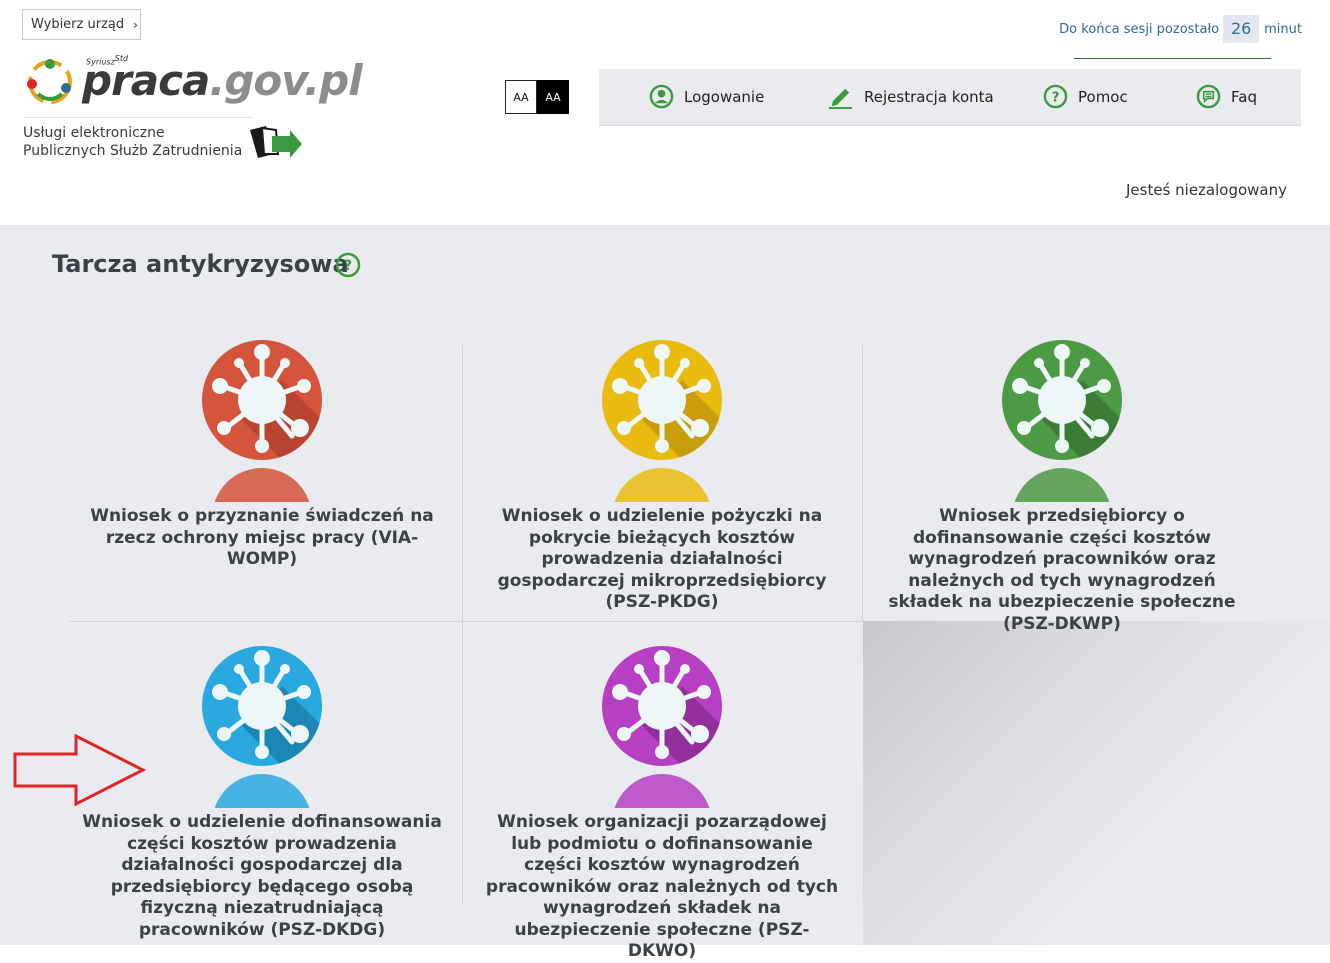  I want to click on praca-gov-logo: SyriuszStd praca.gov.pl, so click(192, 84).